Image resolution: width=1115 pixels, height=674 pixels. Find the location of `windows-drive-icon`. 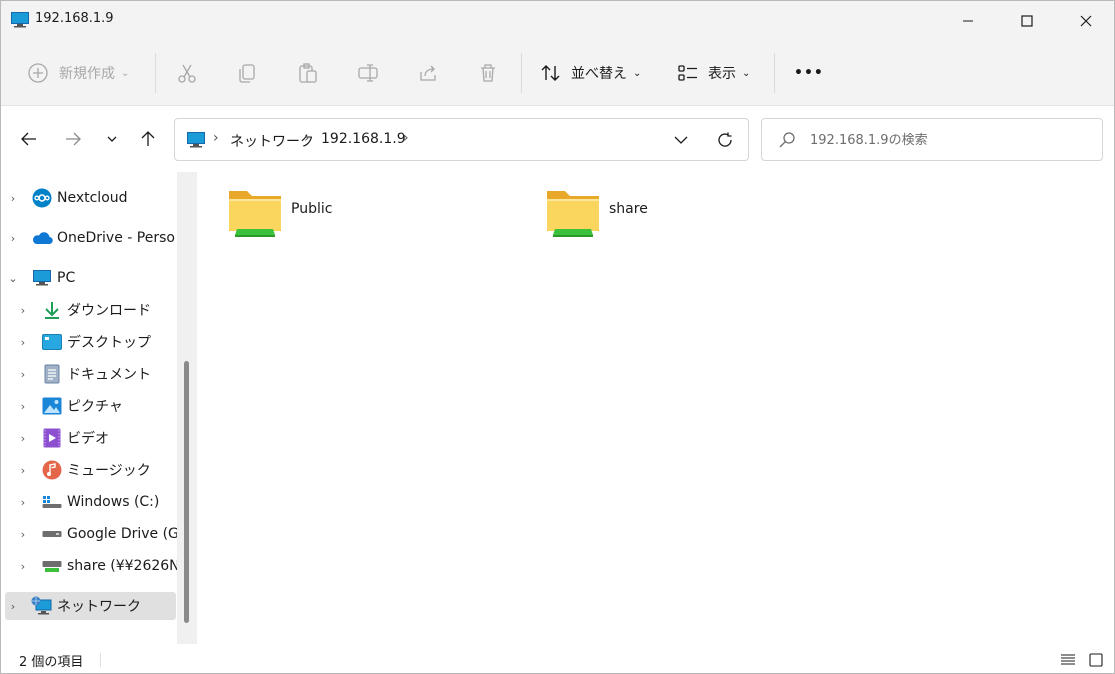

windows-drive-icon is located at coordinates (52, 502).